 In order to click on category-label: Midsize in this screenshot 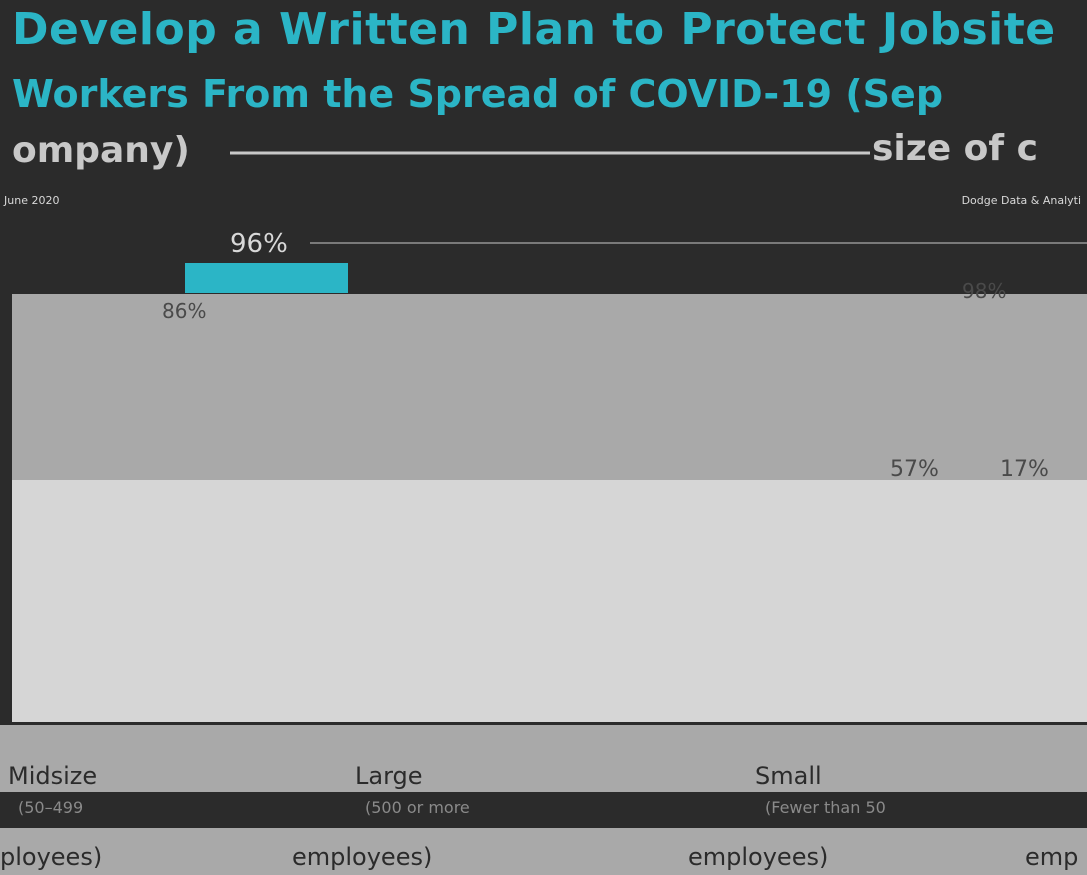, I will do `click(53, 776)`.